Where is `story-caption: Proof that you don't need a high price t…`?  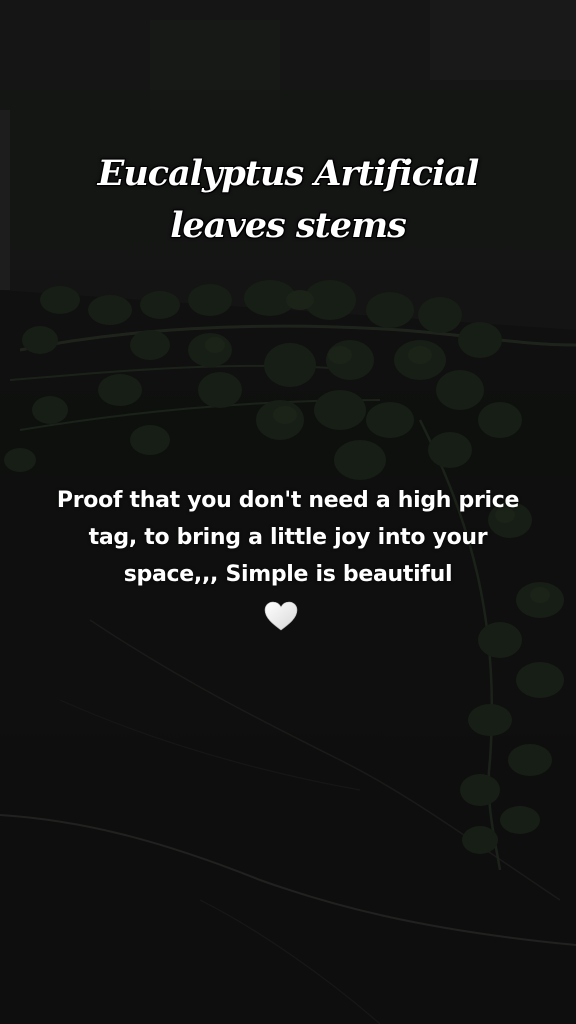 story-caption: Proof that you don't need a high price t… is located at coordinates (288, 537).